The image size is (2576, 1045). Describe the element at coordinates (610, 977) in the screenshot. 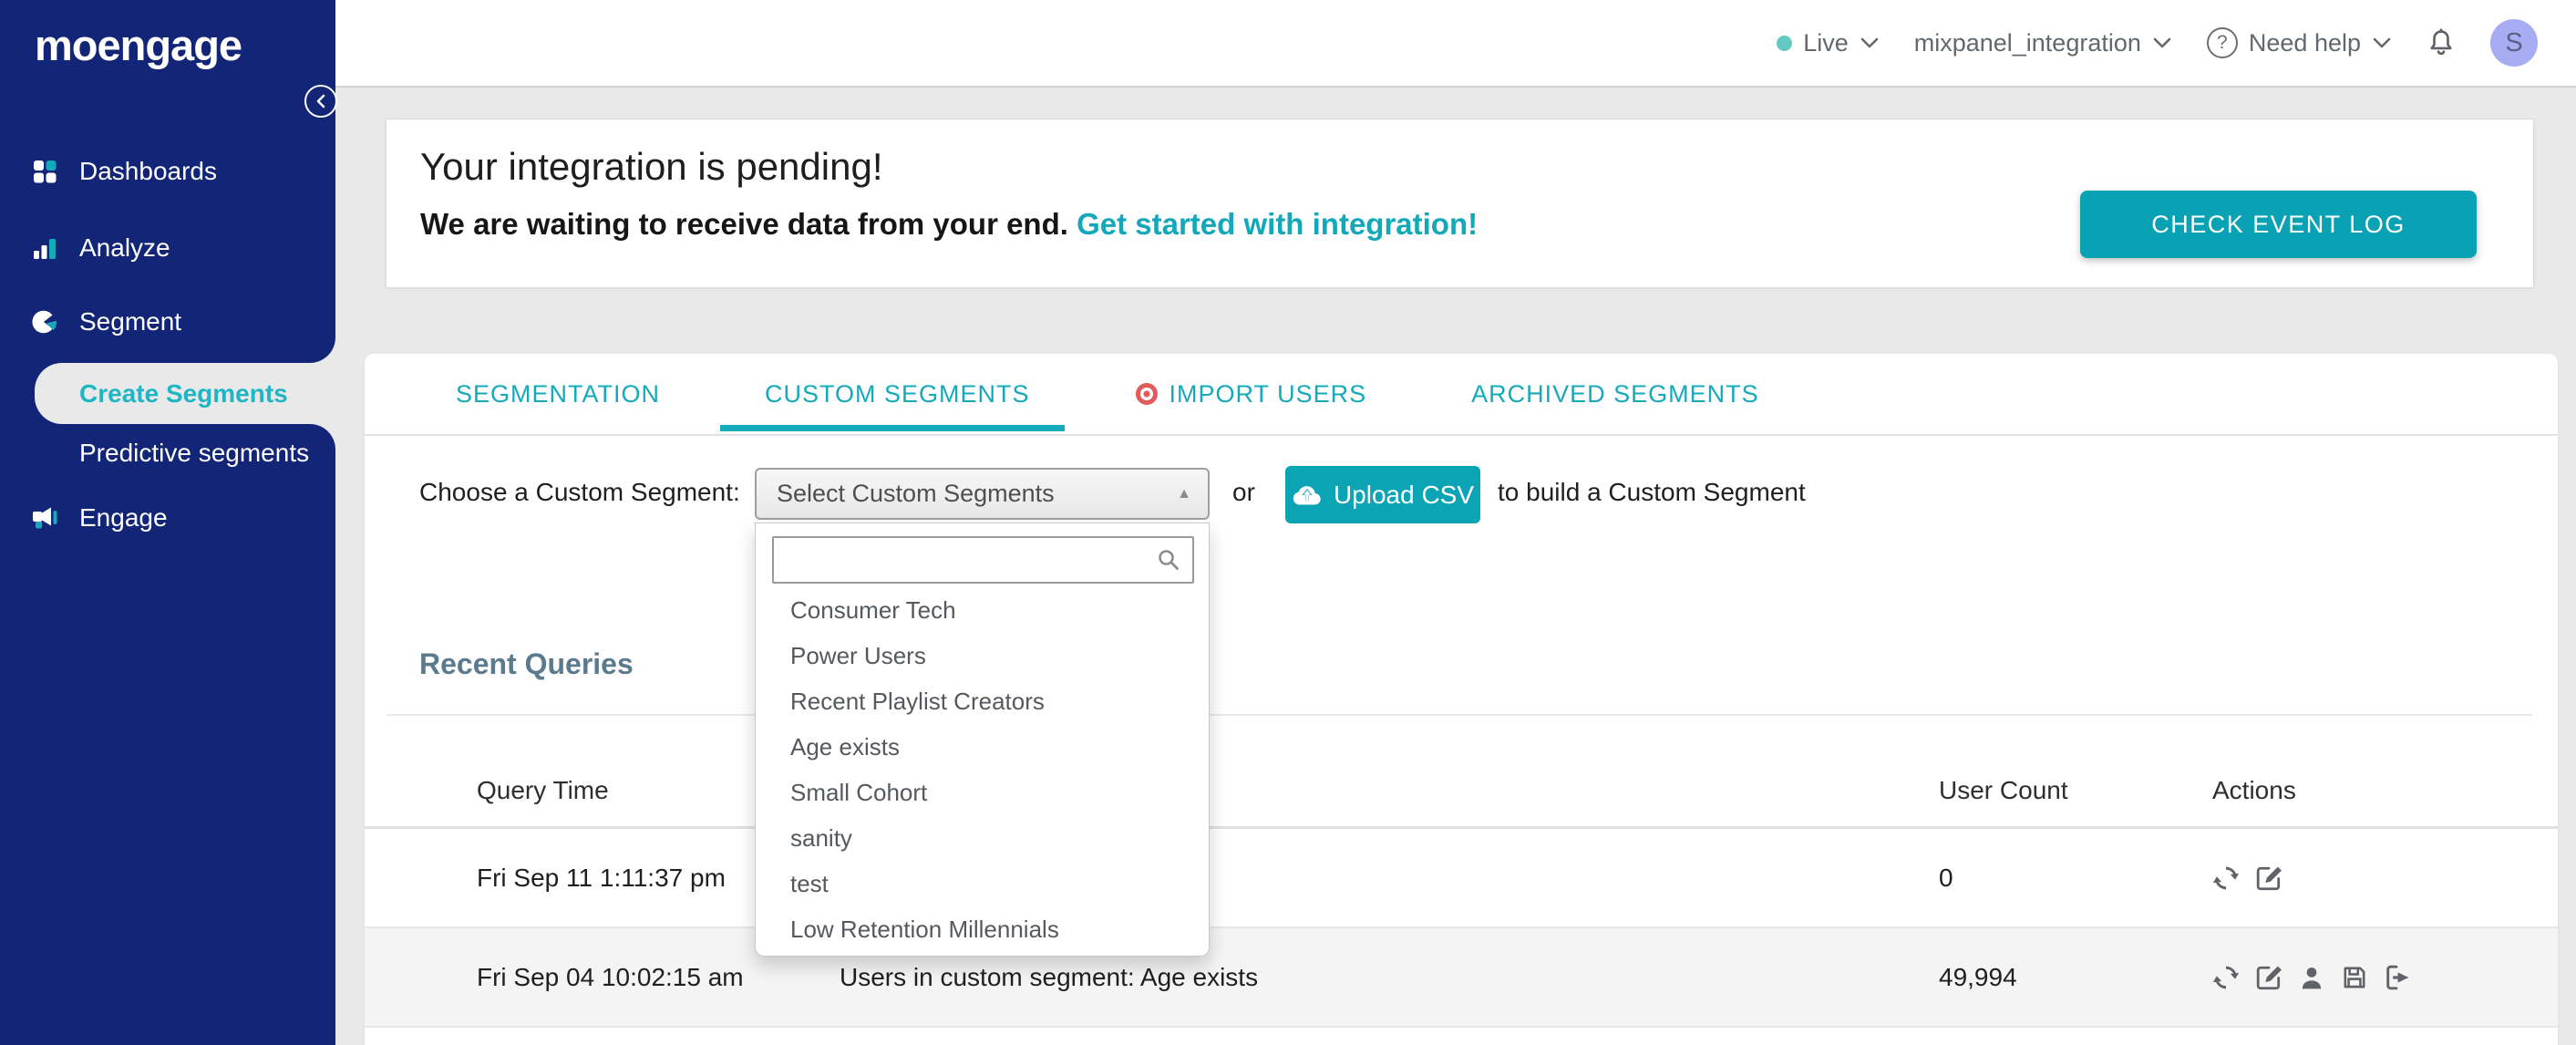

I see `query-time-cell: Fri Sep 04 10:02:15 am` at that location.